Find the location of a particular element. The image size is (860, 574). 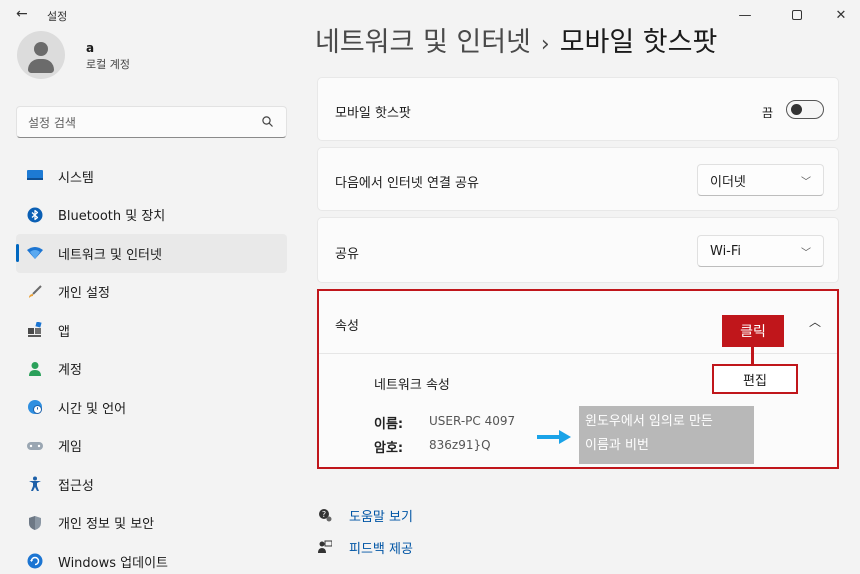

share-over-card: 공유 Wi-Fi ﹀ is located at coordinates (578, 250).